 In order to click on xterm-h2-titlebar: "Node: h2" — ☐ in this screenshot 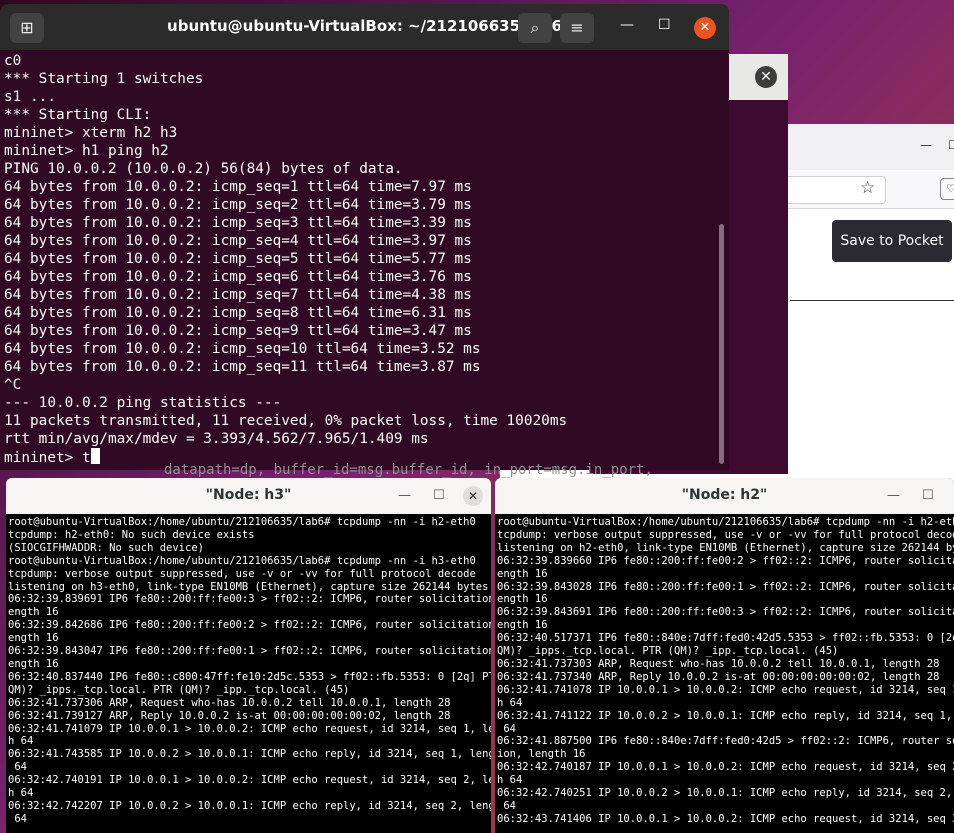, I will do `click(724, 496)`.